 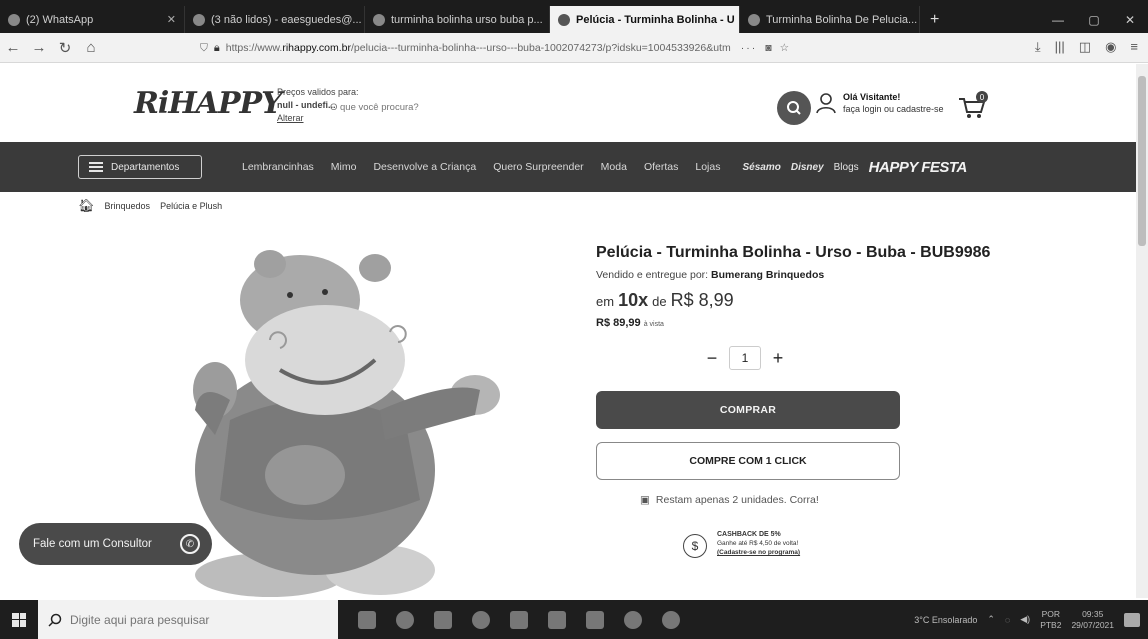 What do you see at coordinates (767, 275) in the screenshot?
I see `seller-name: Bumerang Brinquedos` at bounding box center [767, 275].